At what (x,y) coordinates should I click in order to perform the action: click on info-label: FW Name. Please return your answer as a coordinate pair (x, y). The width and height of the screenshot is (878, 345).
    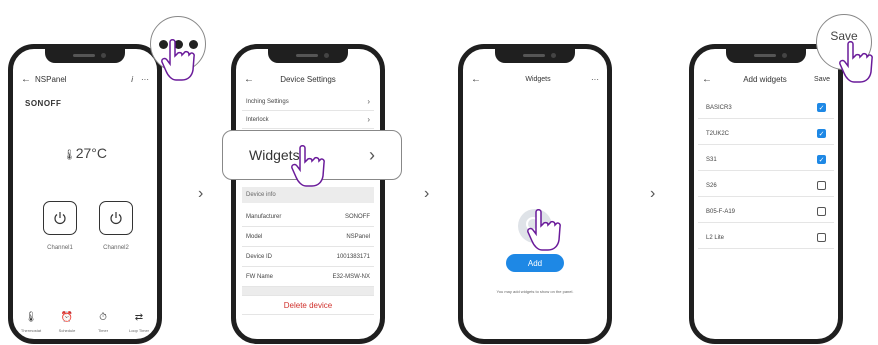
    Looking at the image, I should click on (259, 276).